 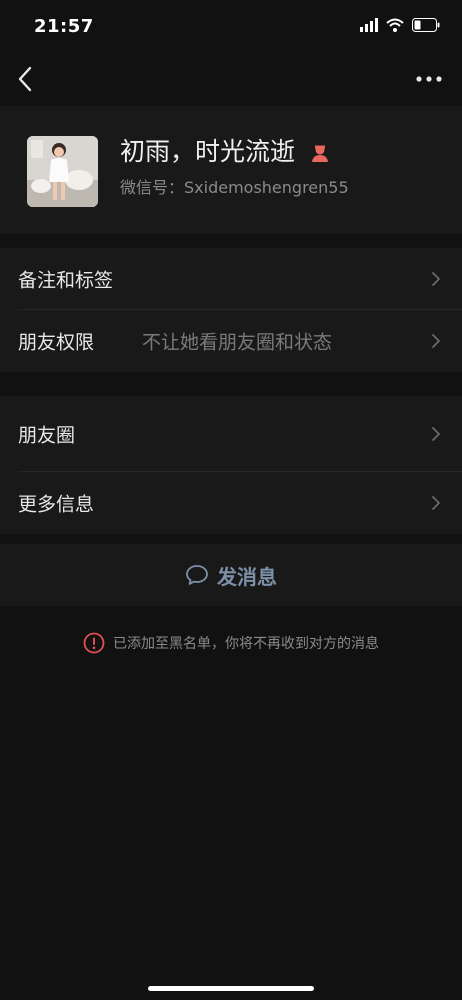 I want to click on female-user-icon, so click(x=319, y=153).